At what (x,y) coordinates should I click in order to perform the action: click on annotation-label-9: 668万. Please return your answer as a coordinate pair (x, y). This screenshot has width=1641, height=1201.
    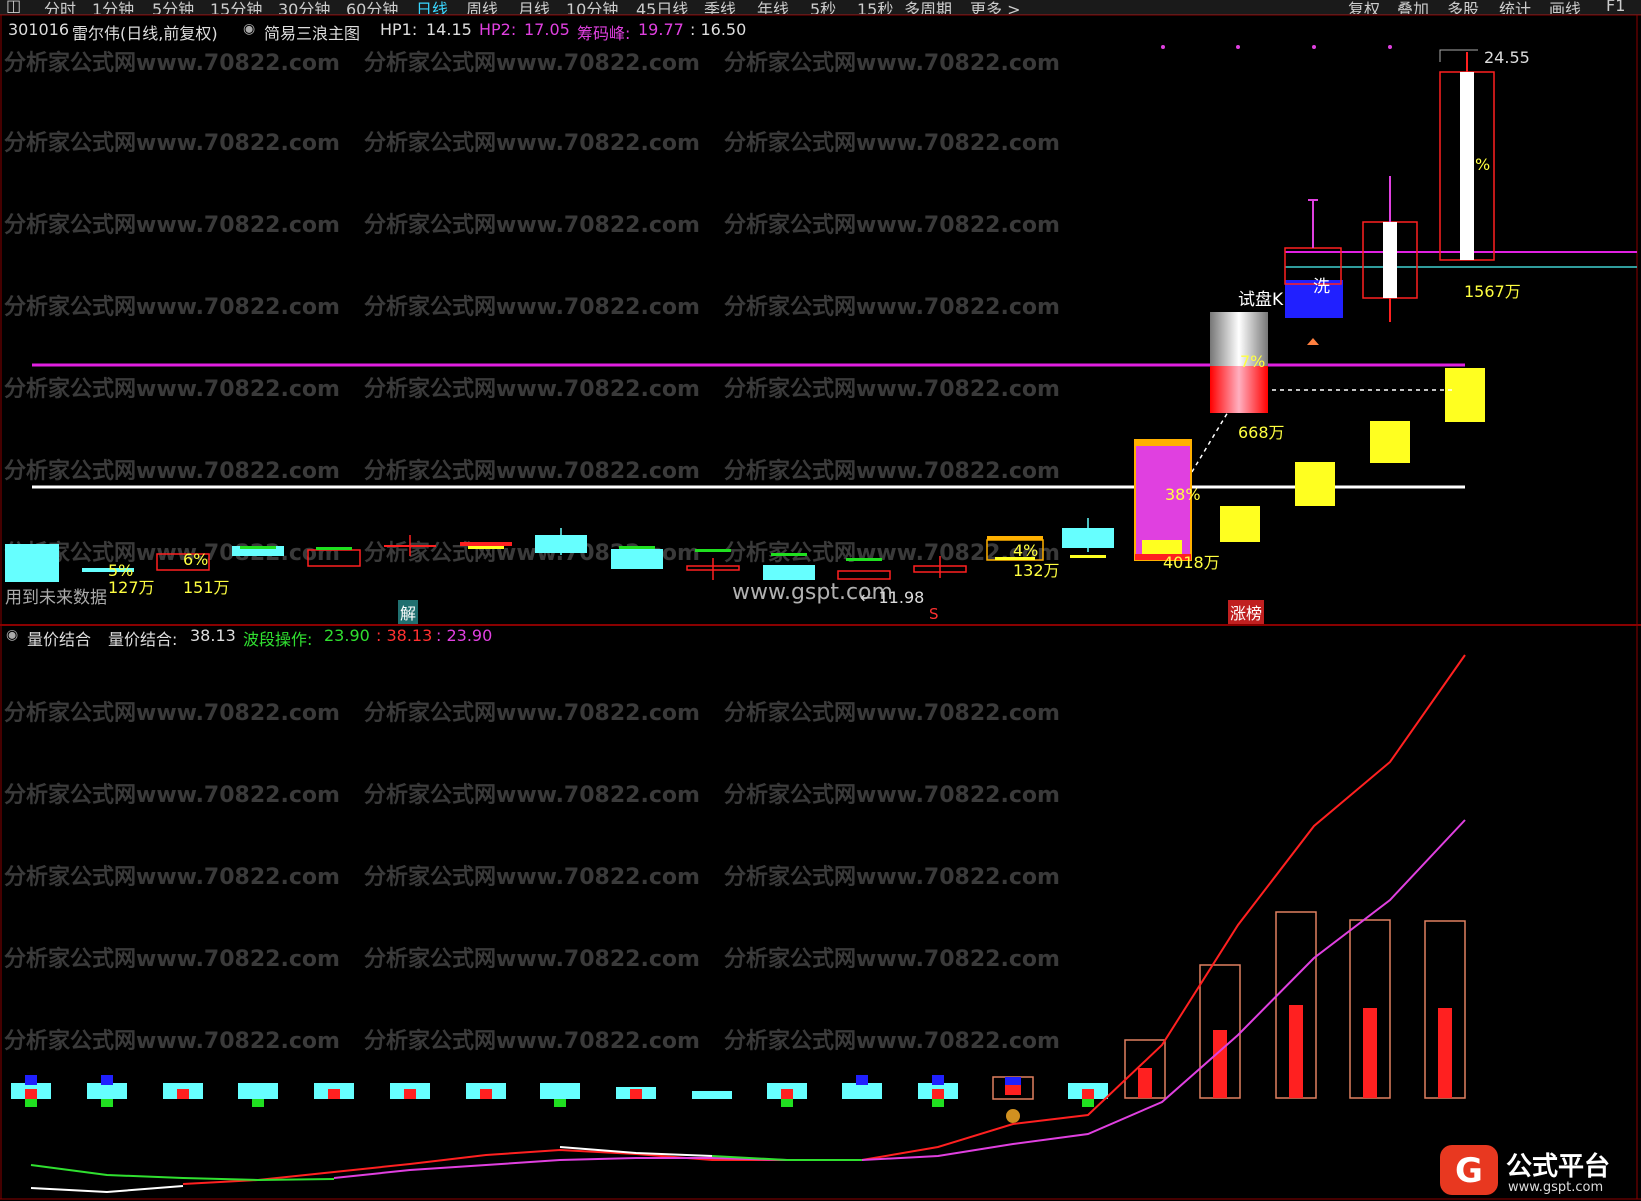
    Looking at the image, I should click on (1261, 432).